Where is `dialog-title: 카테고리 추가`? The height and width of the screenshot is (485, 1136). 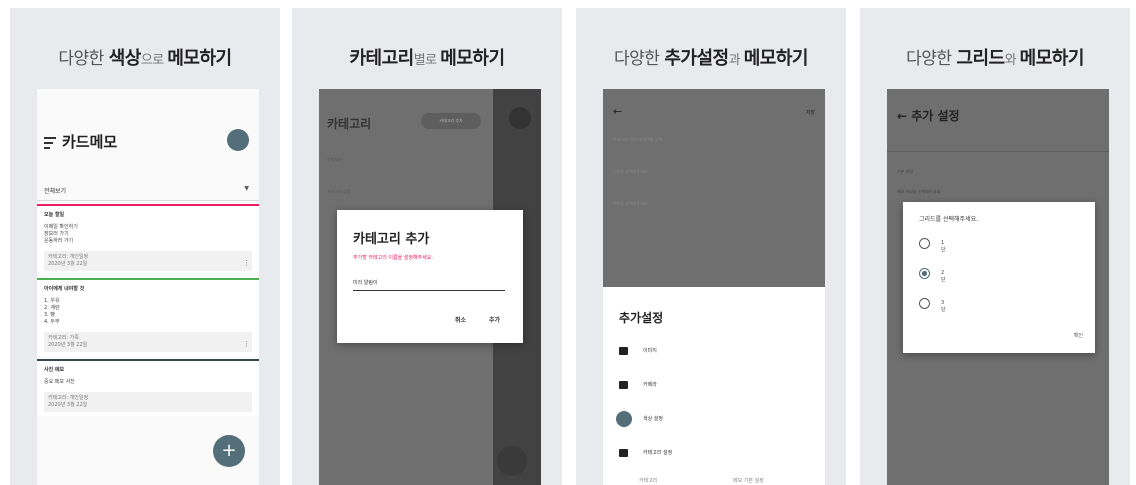
dialog-title: 카테고리 추가 is located at coordinates (391, 239).